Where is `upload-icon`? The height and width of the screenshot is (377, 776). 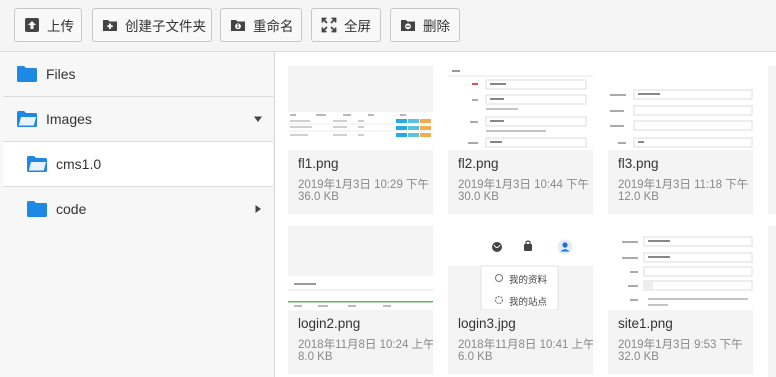 upload-icon is located at coordinates (32, 25).